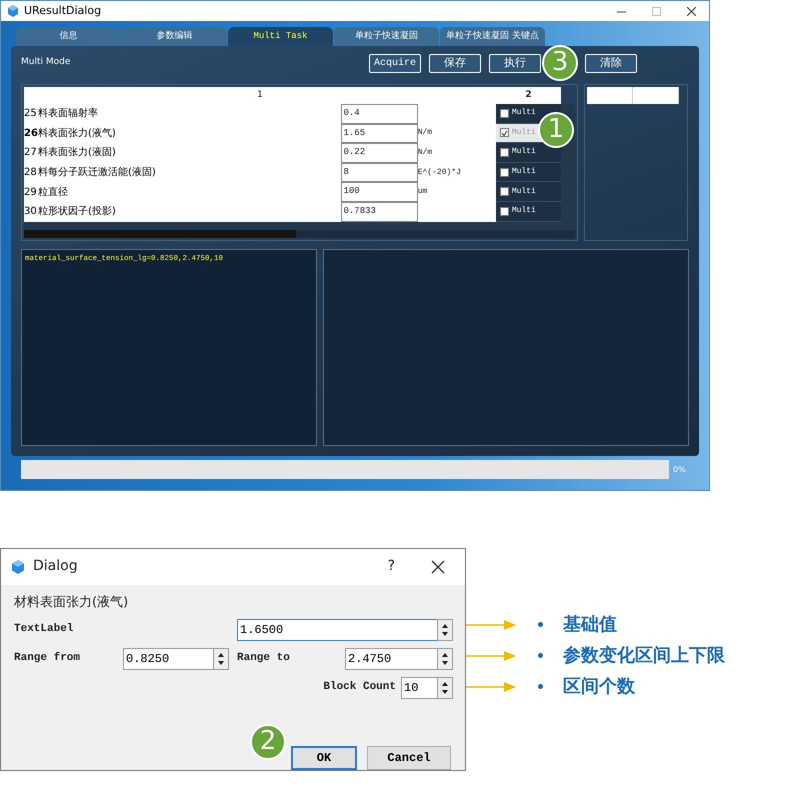 The width and height of the screenshot is (789, 786). I want to click on unit-cell: E^(-20)*J, so click(457, 172).